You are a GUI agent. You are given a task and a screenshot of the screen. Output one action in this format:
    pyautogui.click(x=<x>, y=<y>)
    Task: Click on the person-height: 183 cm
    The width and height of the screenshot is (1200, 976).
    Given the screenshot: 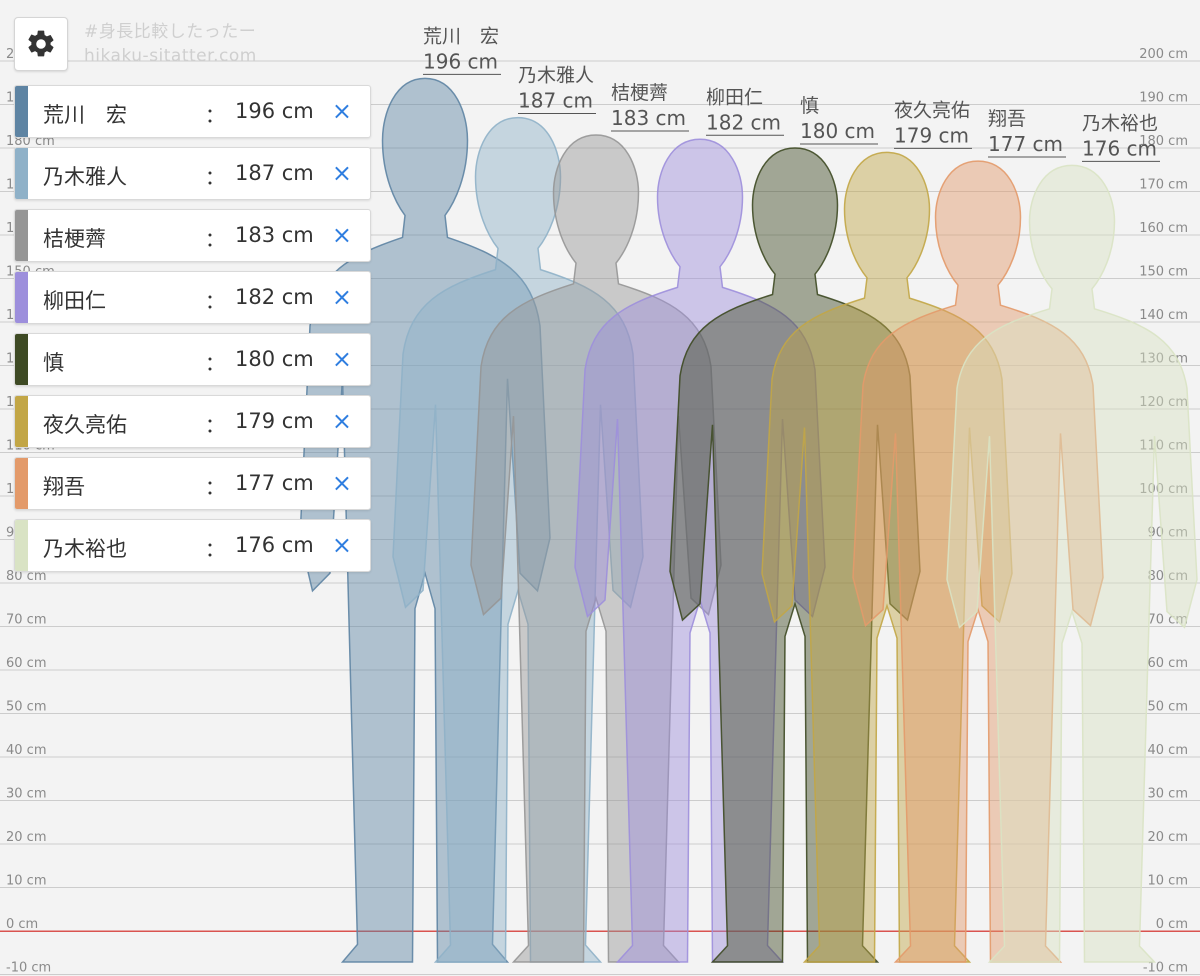 What is the action you would take?
    pyautogui.click(x=274, y=235)
    